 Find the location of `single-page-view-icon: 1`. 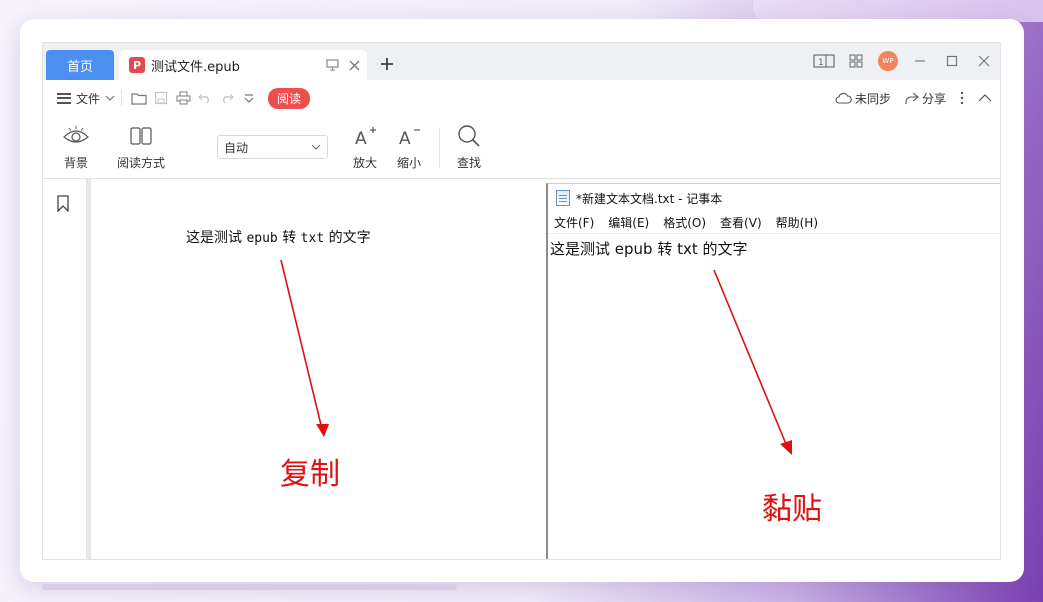

single-page-view-icon: 1 is located at coordinates (824, 61).